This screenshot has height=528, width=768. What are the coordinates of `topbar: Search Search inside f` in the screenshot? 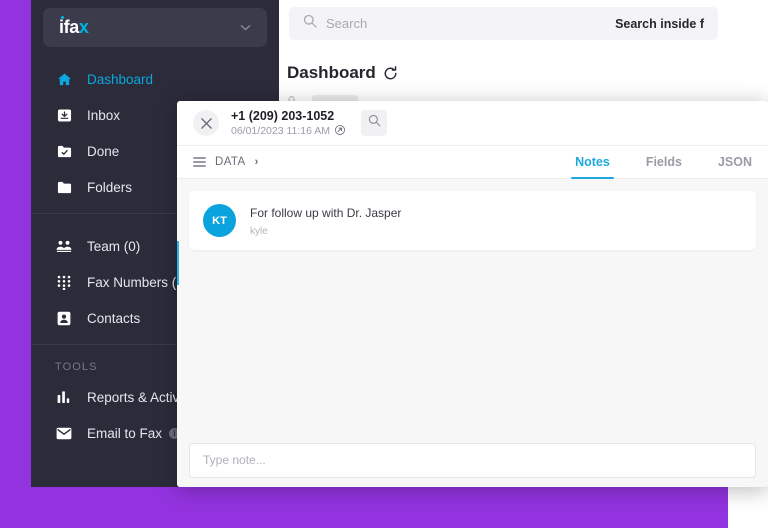 It's located at (503, 23).